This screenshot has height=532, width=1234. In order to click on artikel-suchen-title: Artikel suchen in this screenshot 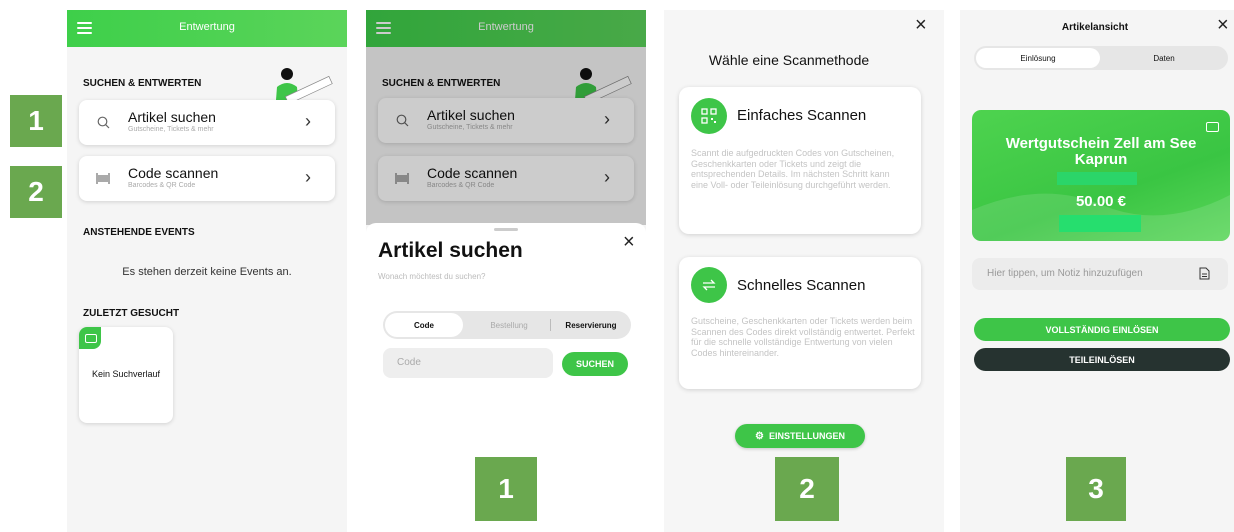, I will do `click(172, 117)`.